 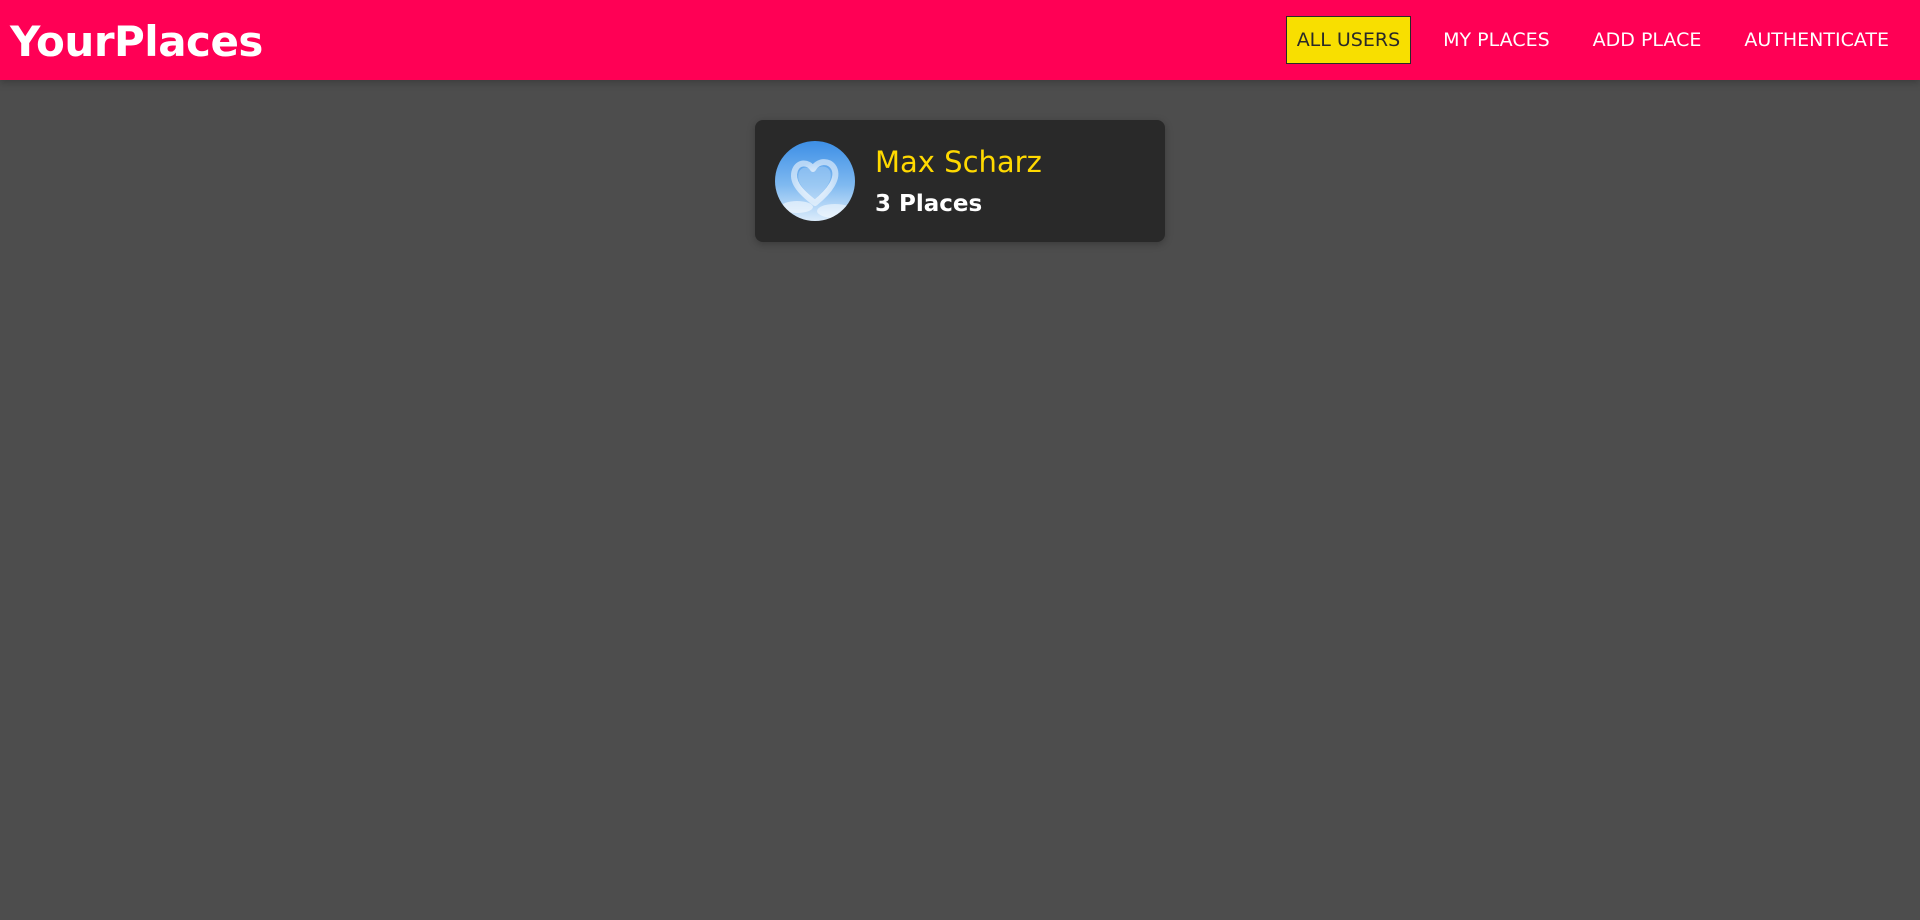 I want to click on user-info: Max Scharz 3 Places, so click(x=958, y=181).